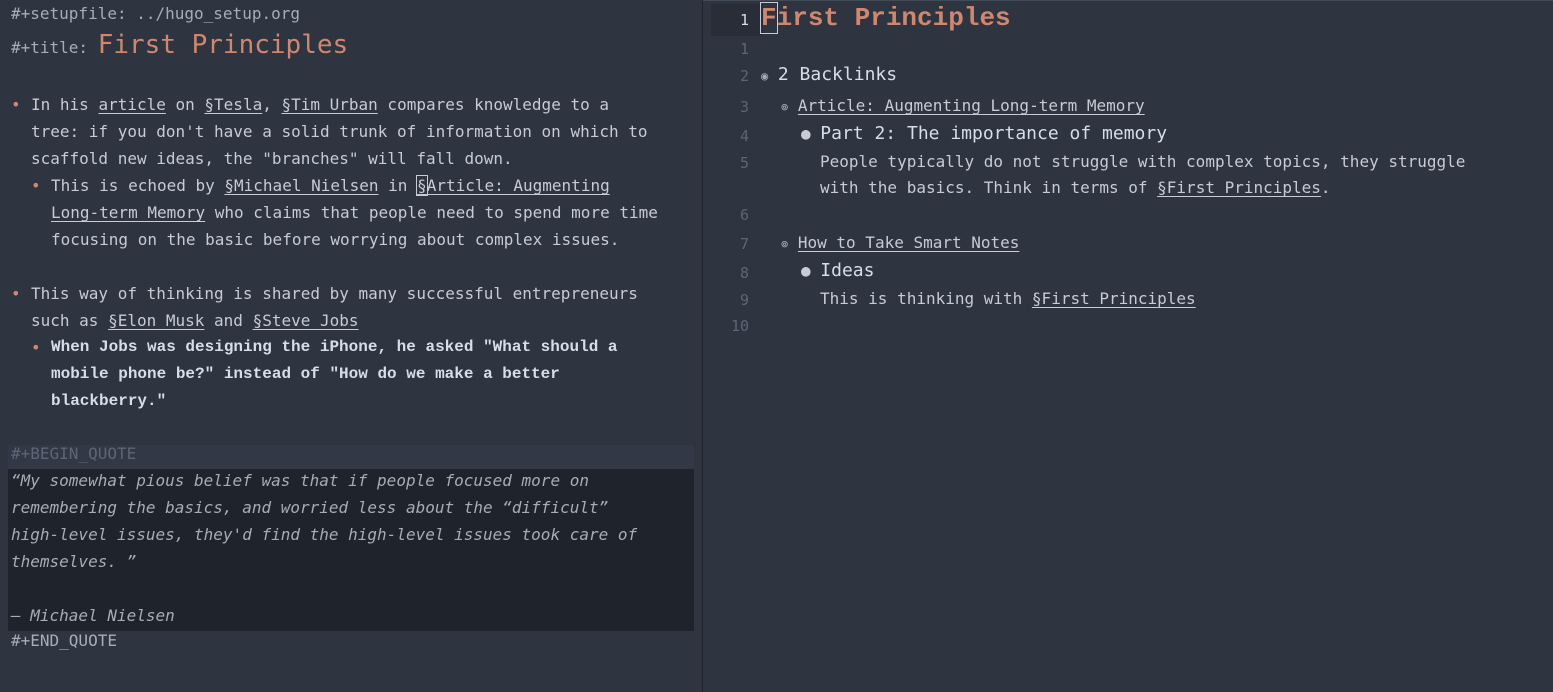 The height and width of the screenshot is (692, 1553). I want to click on backlinks-title: First Principles, so click(885, 18).